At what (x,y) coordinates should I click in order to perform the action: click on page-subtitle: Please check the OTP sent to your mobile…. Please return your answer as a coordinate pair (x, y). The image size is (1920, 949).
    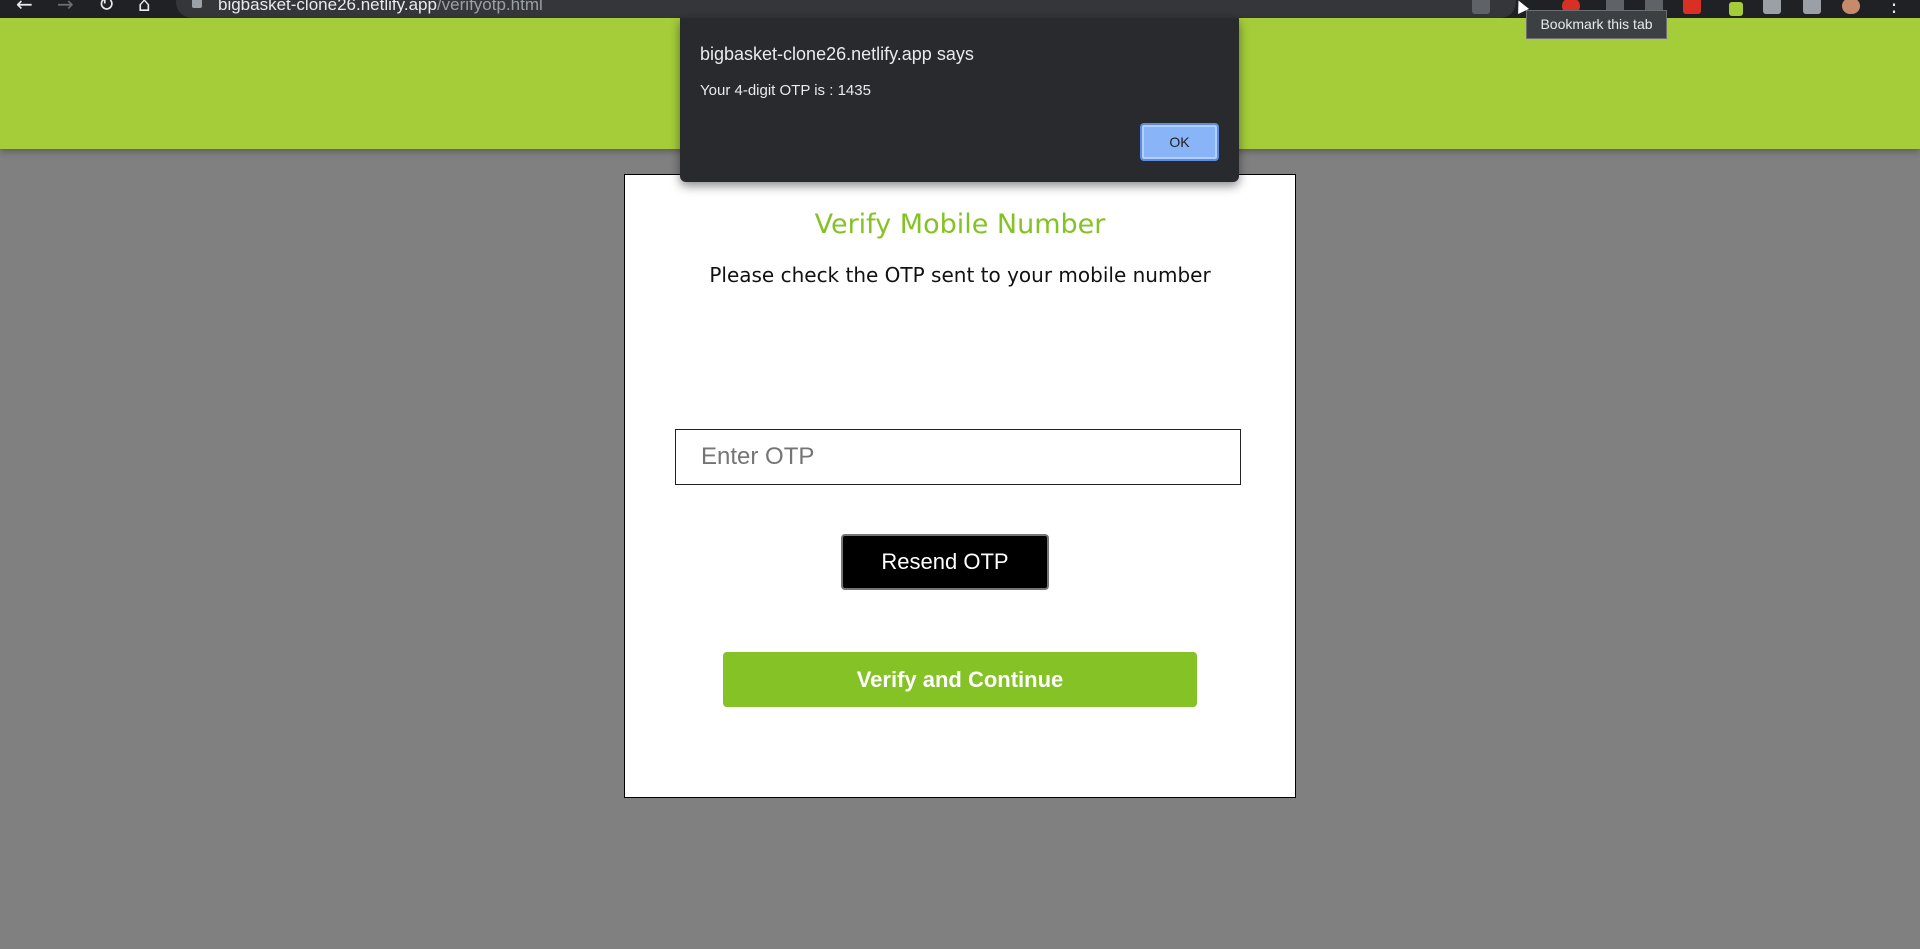
    Looking at the image, I should click on (960, 275).